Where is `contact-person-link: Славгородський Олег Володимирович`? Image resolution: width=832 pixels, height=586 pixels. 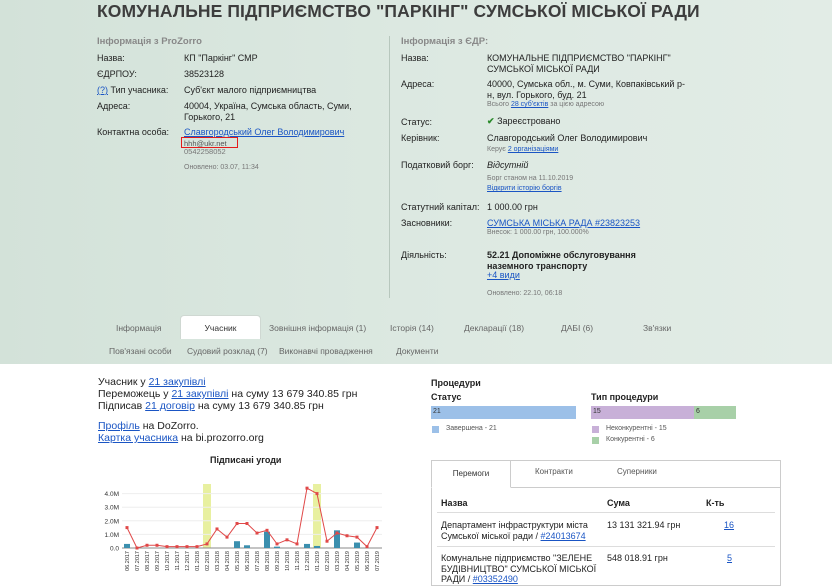
contact-person-link: Славгородський Олег Володимирович is located at coordinates (264, 132).